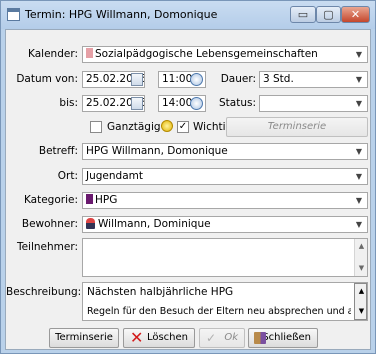 This screenshot has width=376, height=354. Describe the element at coordinates (113, 79) in the screenshot. I see `datum-von-date-field: 25.02.2016` at that location.